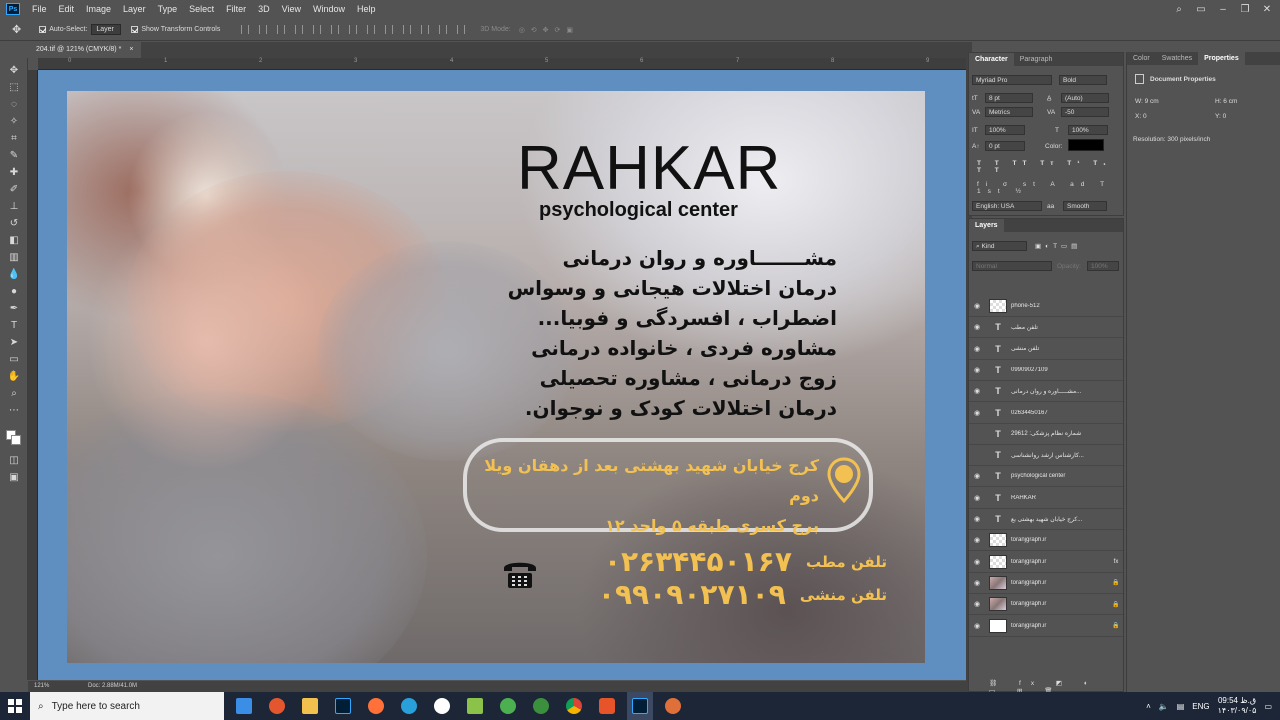 This screenshot has height=720, width=1280. Describe the element at coordinates (14, 477) in the screenshot. I see `screen-mode-icon: ▣` at that location.